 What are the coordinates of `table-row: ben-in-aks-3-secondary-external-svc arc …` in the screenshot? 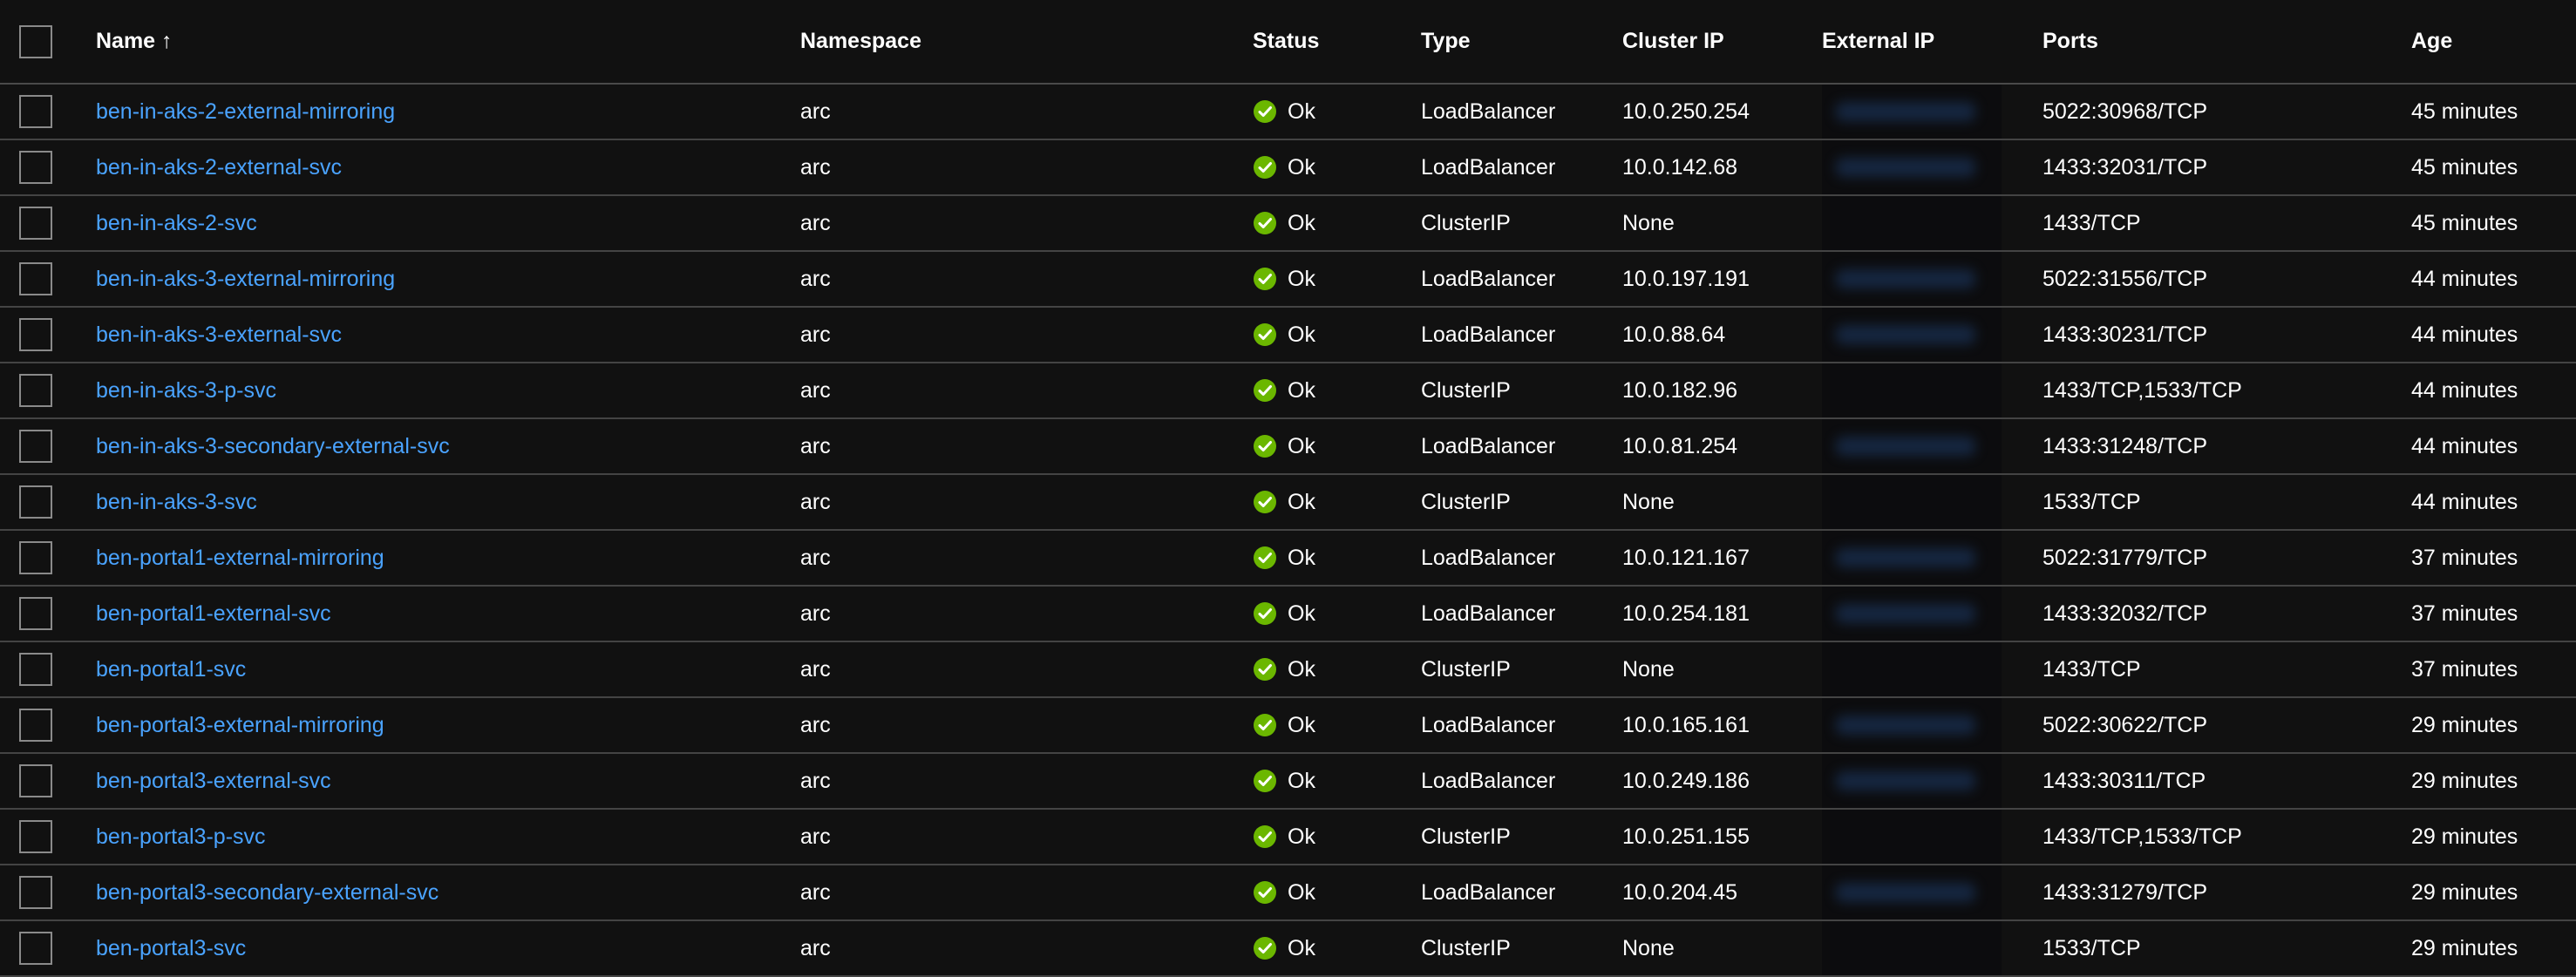 It's located at (1288, 447).